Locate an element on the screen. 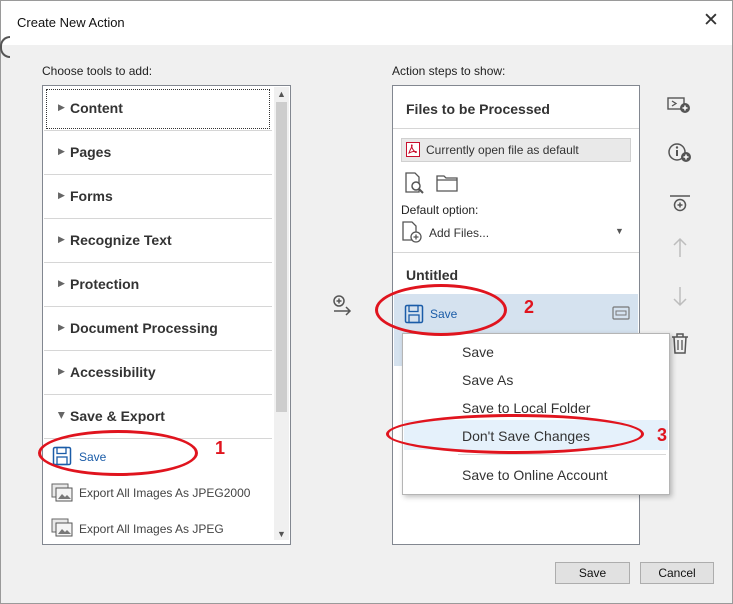 This screenshot has width=733, height=604. collapse-triangle-icon: ▶ is located at coordinates (61, 415).